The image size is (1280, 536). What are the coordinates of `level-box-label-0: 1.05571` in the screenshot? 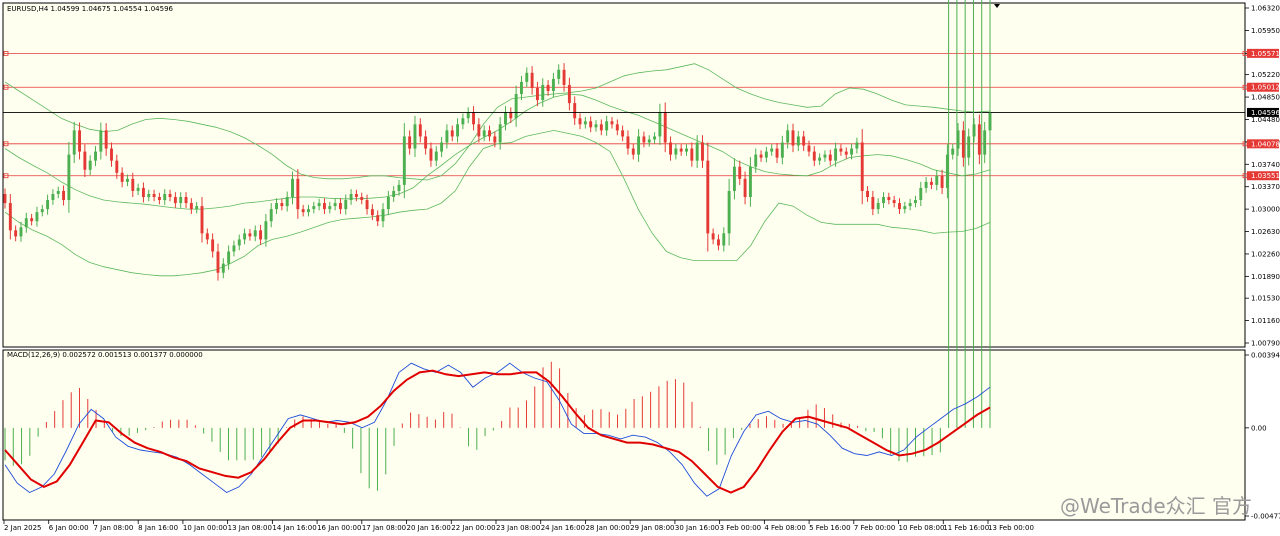 It's located at (1265, 54).